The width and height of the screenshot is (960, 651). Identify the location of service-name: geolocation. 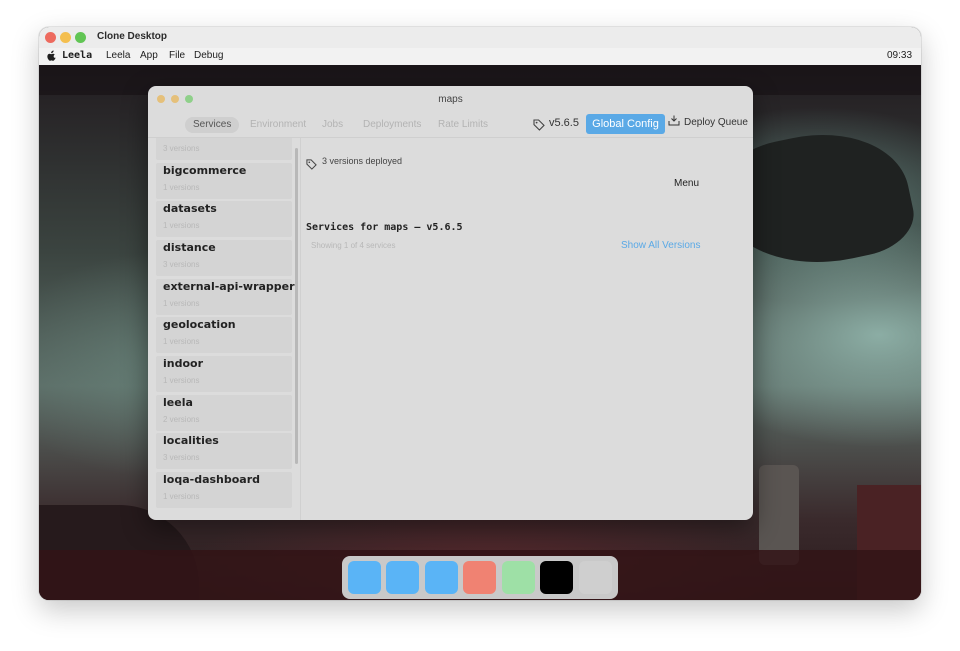
(199, 324).